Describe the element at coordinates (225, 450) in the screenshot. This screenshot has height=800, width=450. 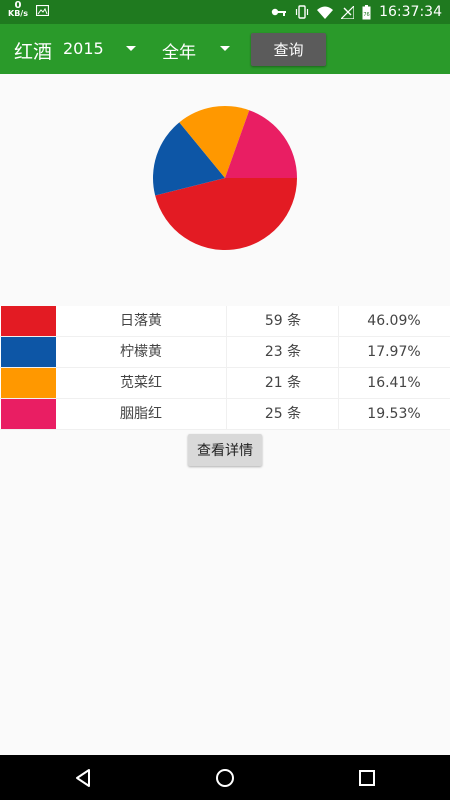
I see `view-details-button: 查看详情` at that location.